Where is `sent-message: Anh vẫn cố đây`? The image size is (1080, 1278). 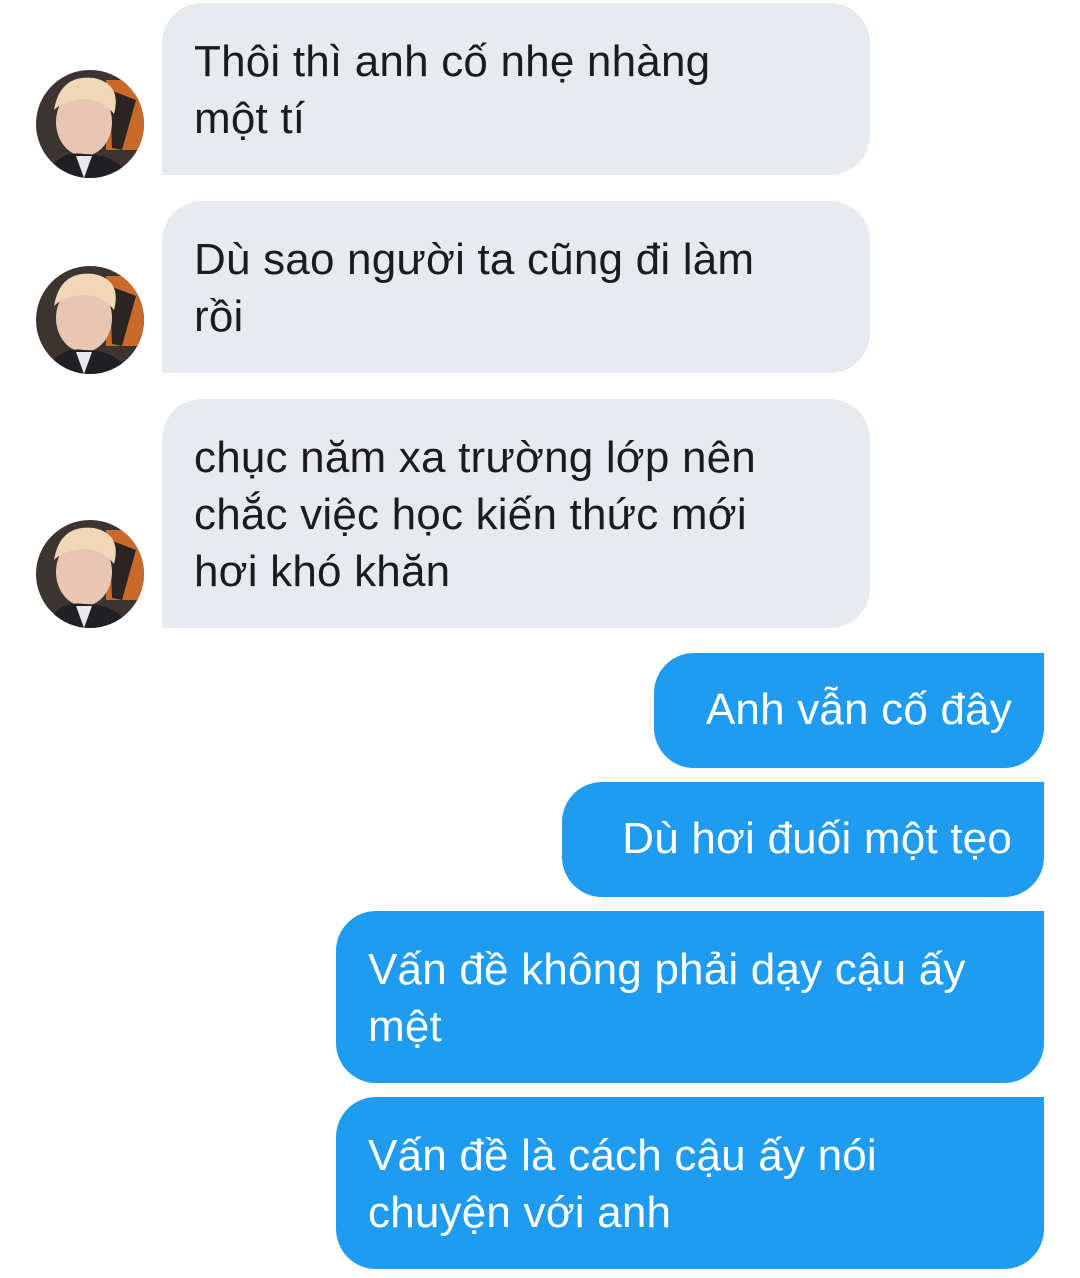
sent-message: Anh vẫn cố đây is located at coordinates (849, 710).